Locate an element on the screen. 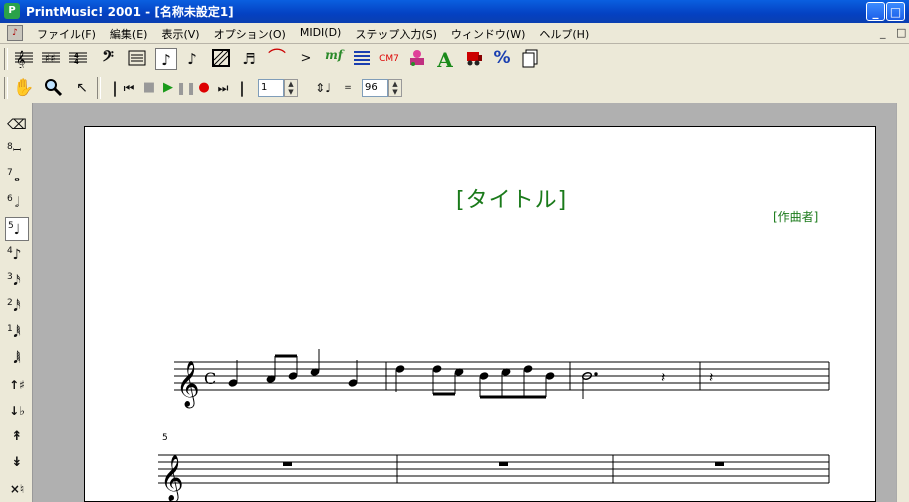 The image size is (909, 502). toolbar2-grip is located at coordinates (6, 88).